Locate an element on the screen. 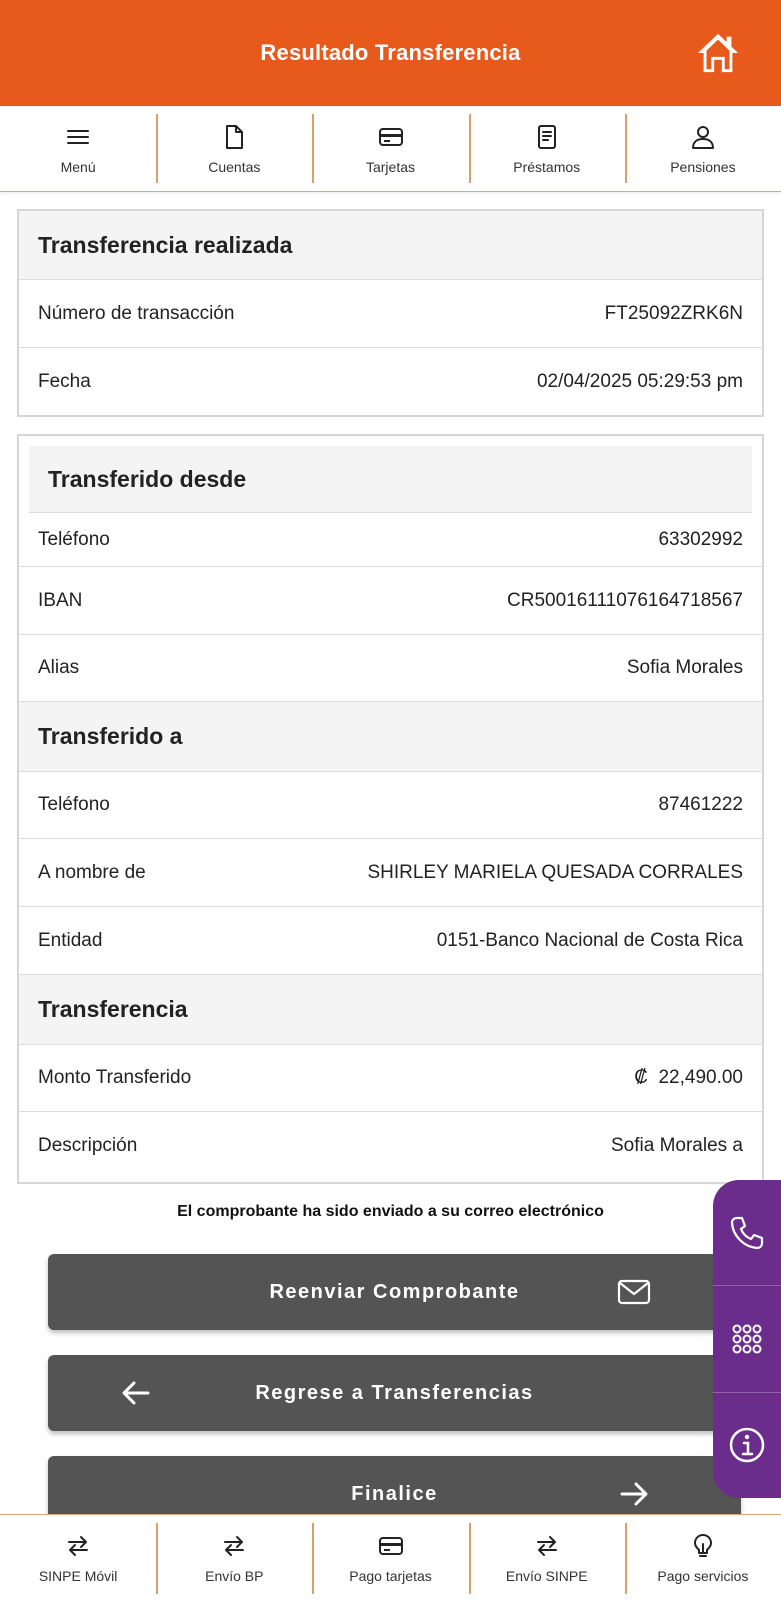  info-icon is located at coordinates (747, 1445).